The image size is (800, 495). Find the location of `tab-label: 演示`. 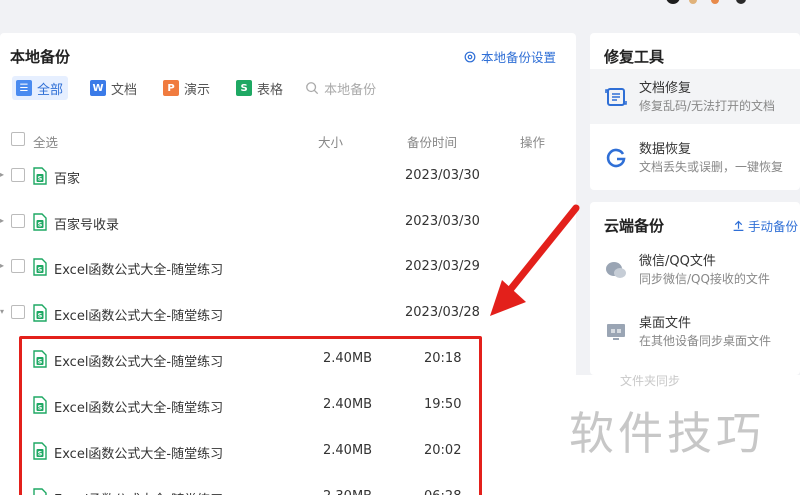

tab-label: 演示 is located at coordinates (197, 90).